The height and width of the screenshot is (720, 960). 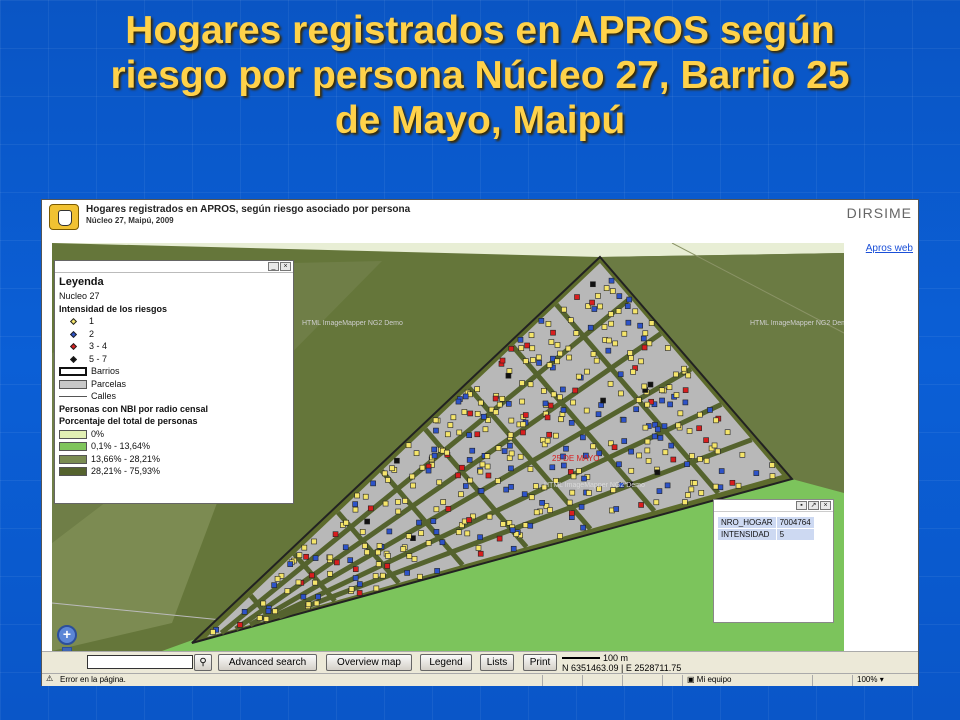 I want to click on print-icon: ▪, so click(x=801, y=505).